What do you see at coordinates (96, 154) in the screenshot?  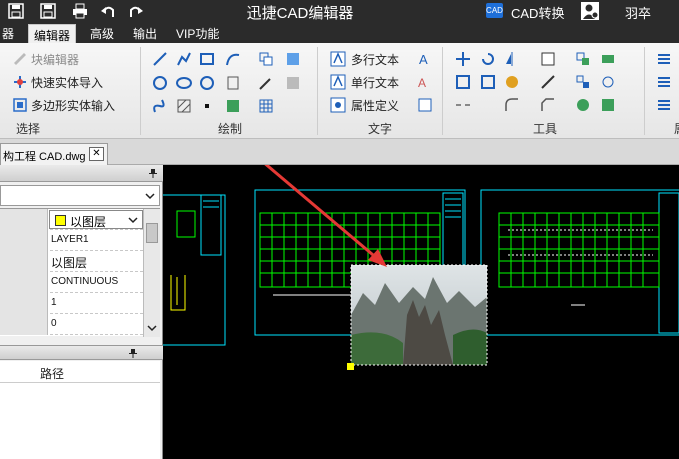 I see `close-icon: ✕` at bounding box center [96, 154].